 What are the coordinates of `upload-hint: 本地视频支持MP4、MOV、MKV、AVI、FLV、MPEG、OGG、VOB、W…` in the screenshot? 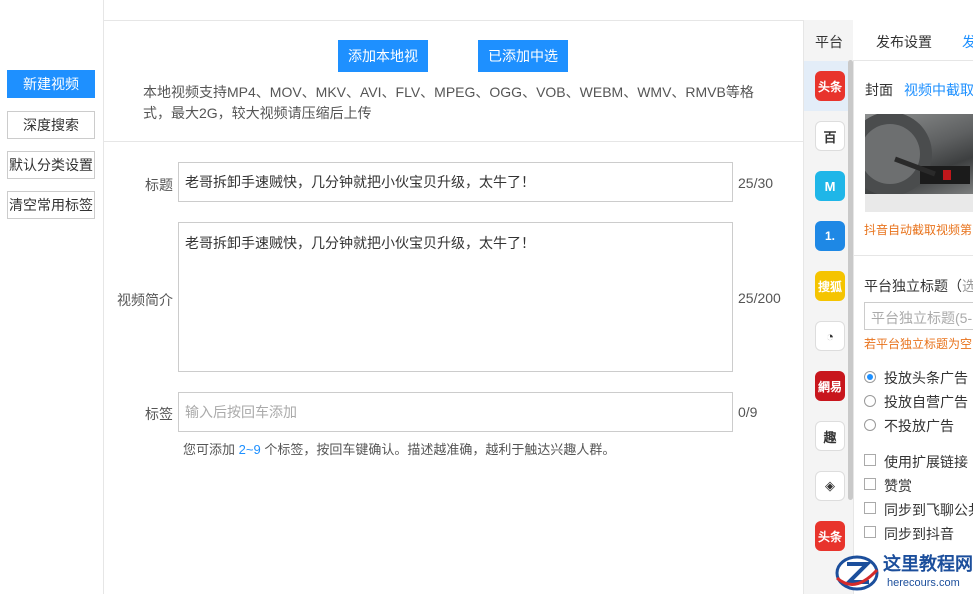 It's located at (463, 103).